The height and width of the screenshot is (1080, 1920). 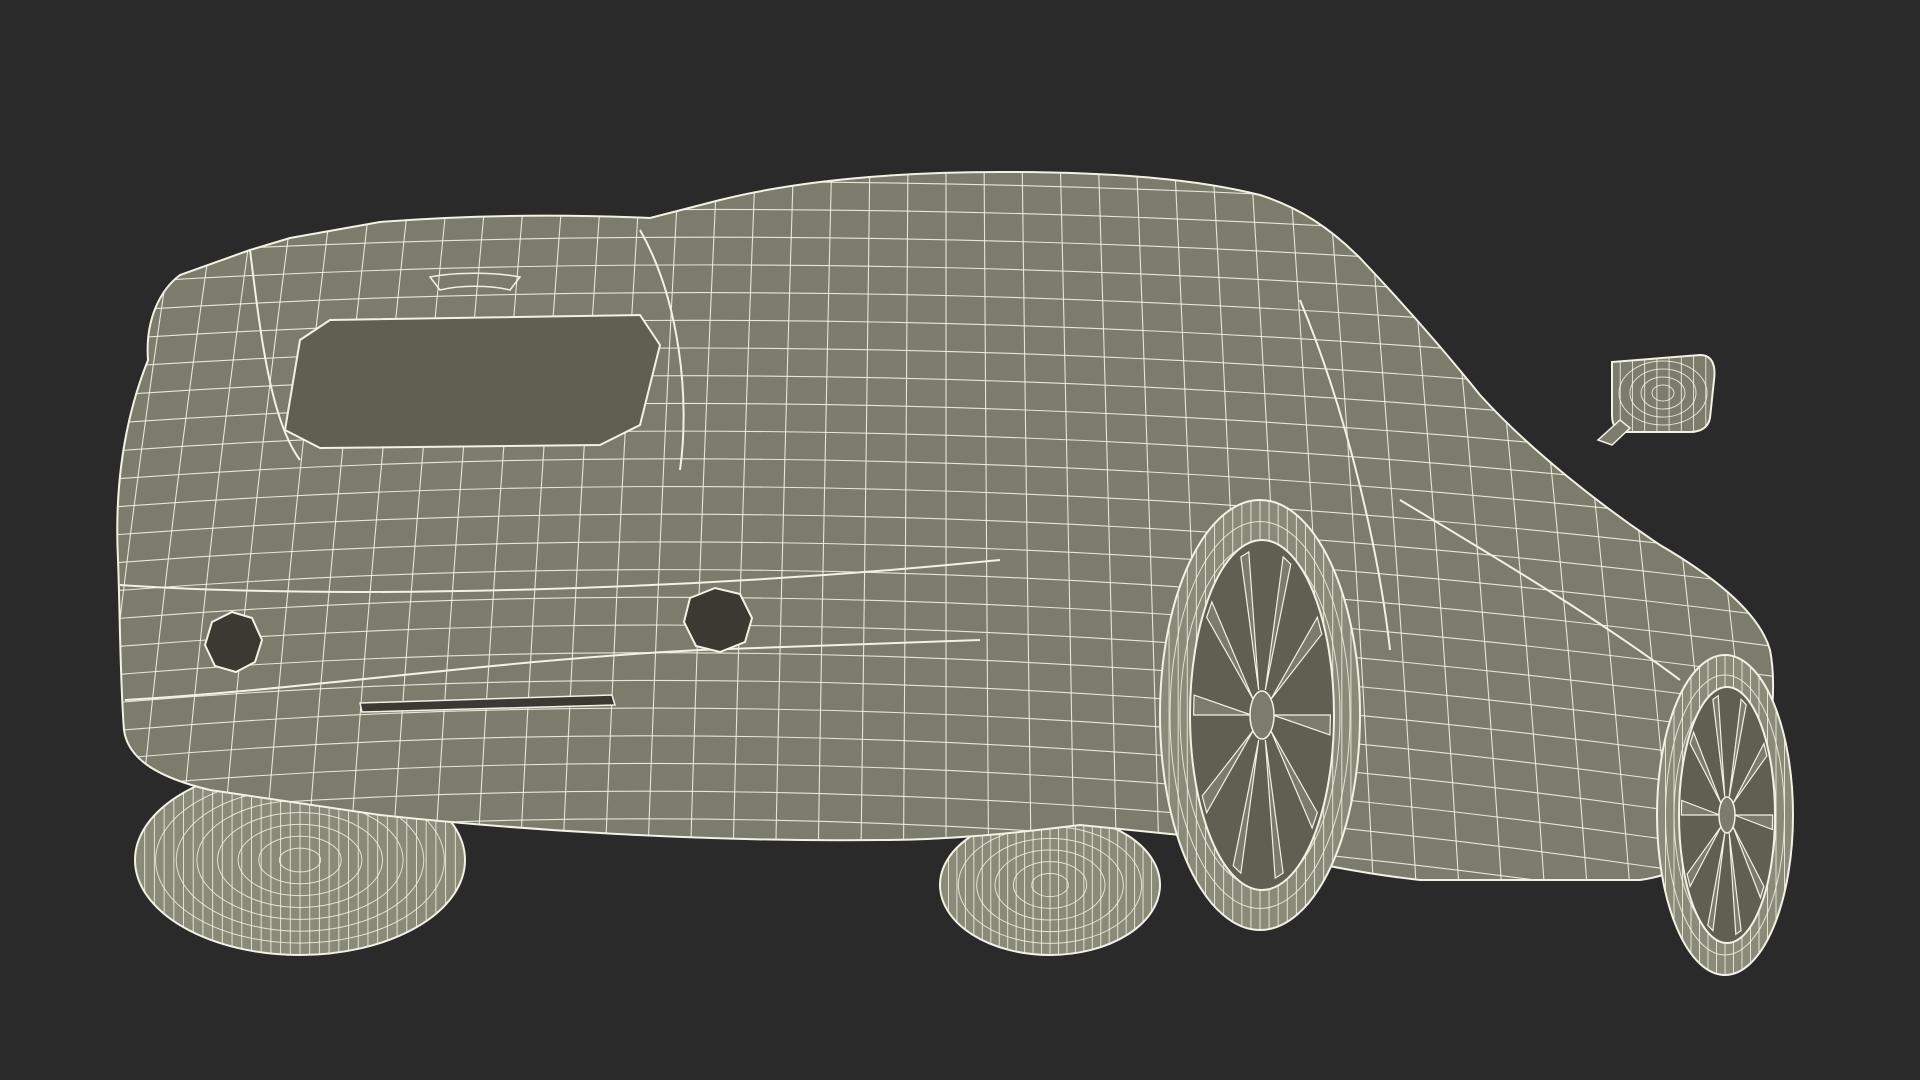 What do you see at coordinates (233, 642) in the screenshot?
I see `exhaust-left` at bounding box center [233, 642].